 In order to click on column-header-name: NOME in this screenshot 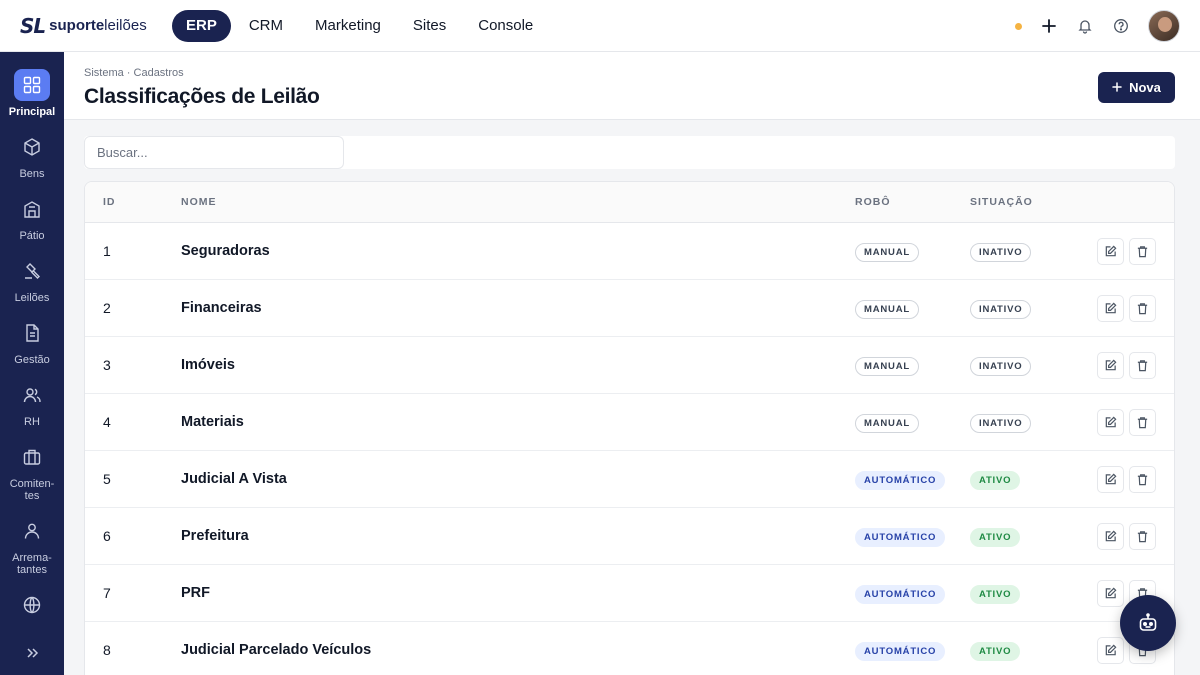, I will do `click(199, 202)`.